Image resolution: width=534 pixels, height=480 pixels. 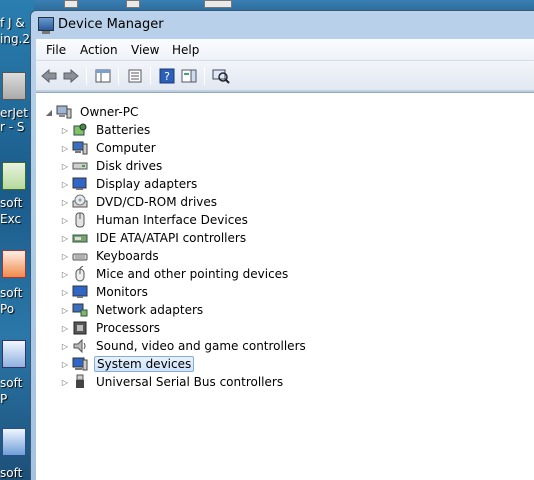 What do you see at coordinates (49, 112) in the screenshot?
I see `collapse-arrow-icon: ◢` at bounding box center [49, 112].